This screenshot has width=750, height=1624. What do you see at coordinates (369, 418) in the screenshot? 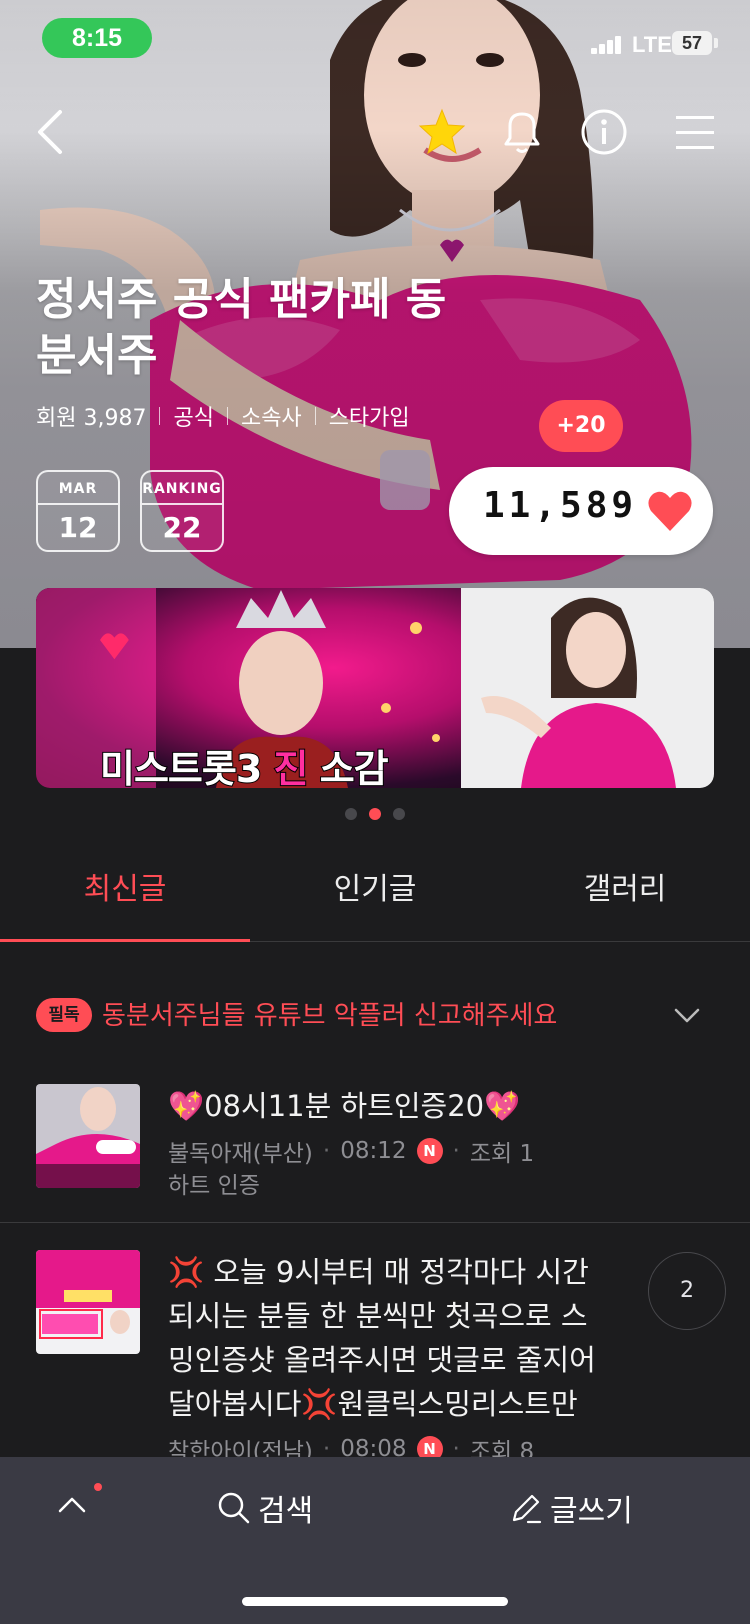
I see `tag-star-joined: 스타가입` at bounding box center [369, 418].